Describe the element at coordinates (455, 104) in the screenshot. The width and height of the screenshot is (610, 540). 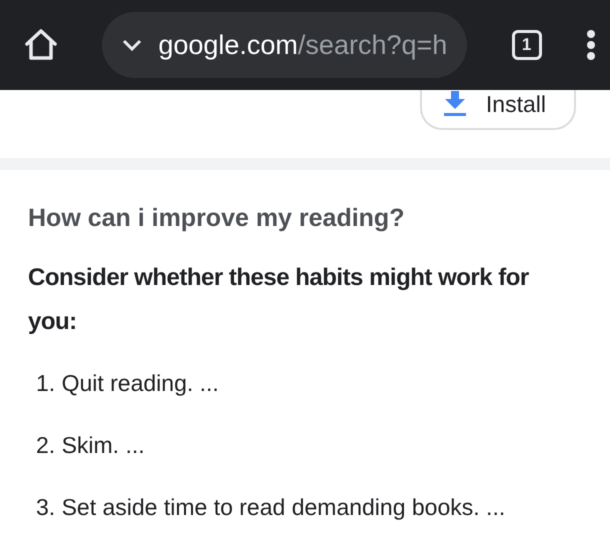
I see `download-icon` at that location.